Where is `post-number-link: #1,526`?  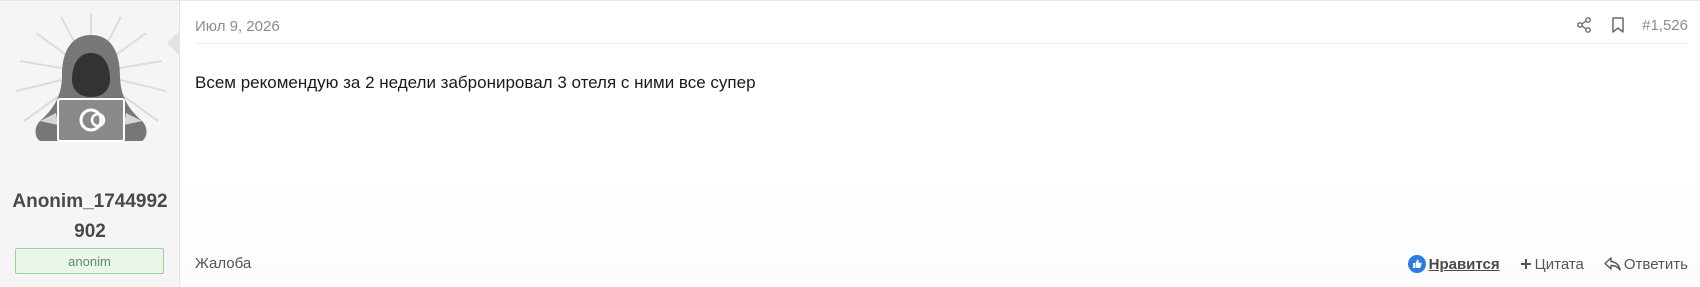
post-number-link: #1,526 is located at coordinates (1665, 25).